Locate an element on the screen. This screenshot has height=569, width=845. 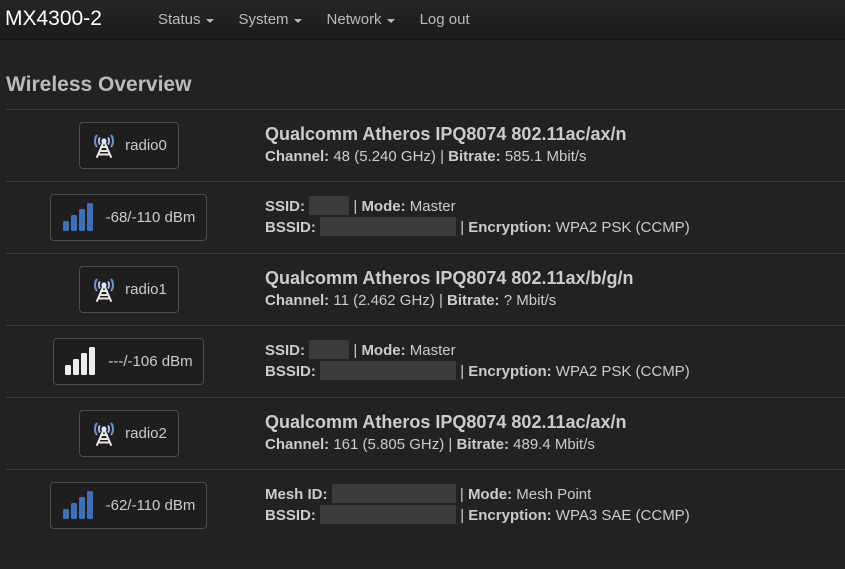
brand-title: MX4300-2 is located at coordinates (53, 19).